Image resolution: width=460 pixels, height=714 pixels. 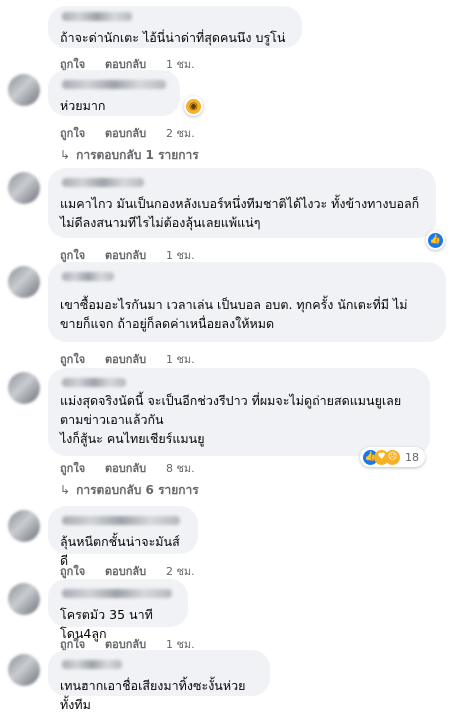 What do you see at coordinates (114, 93) in the screenshot?
I see `comment-bubble: ห่วยมาก` at bounding box center [114, 93].